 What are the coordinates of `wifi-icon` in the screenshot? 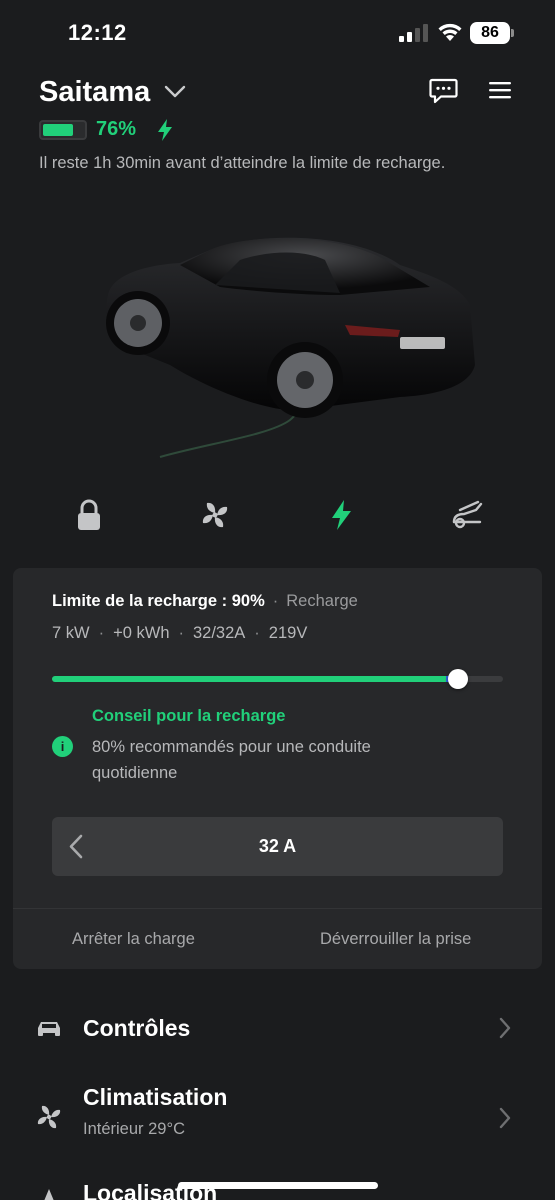 It's located at (450, 32).